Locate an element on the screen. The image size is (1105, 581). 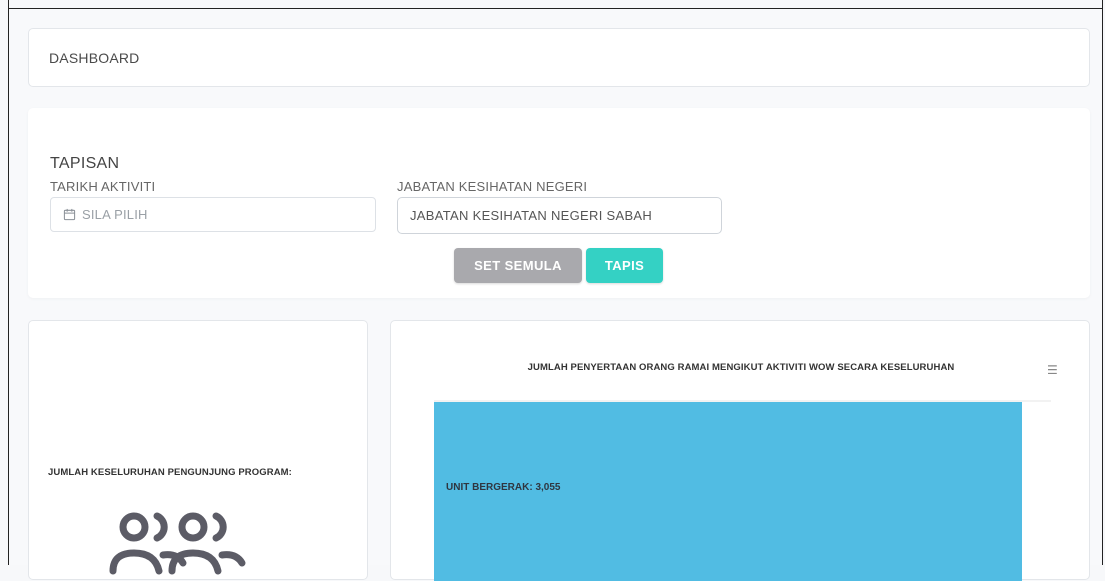
jkn-selected-value: JABATAN KESIHATAN NEGERI SABAH is located at coordinates (531, 215).